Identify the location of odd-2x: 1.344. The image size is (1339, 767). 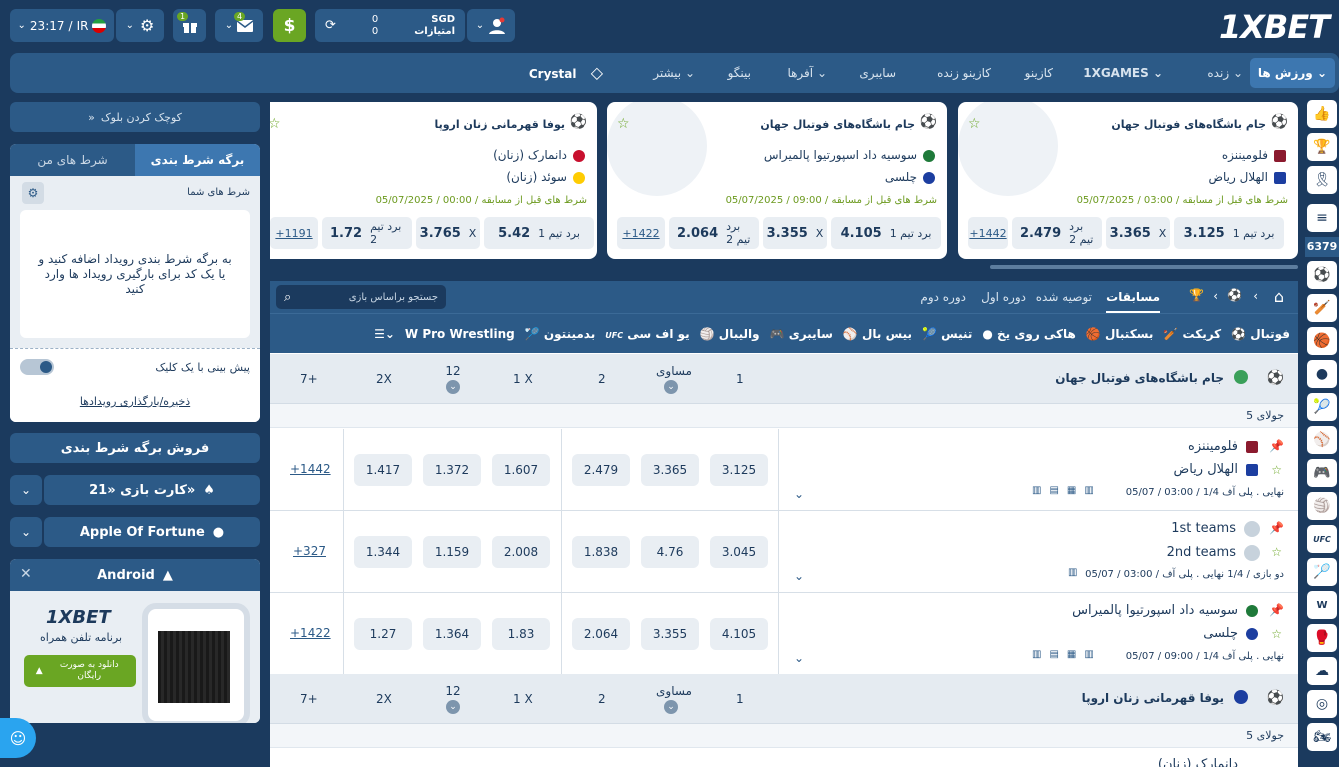
(383, 552).